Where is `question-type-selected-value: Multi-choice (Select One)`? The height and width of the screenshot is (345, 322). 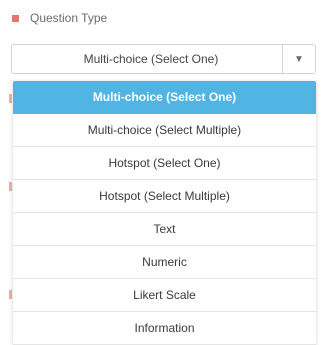 question-type-selected-value: Multi-choice (Select One) is located at coordinates (151, 59).